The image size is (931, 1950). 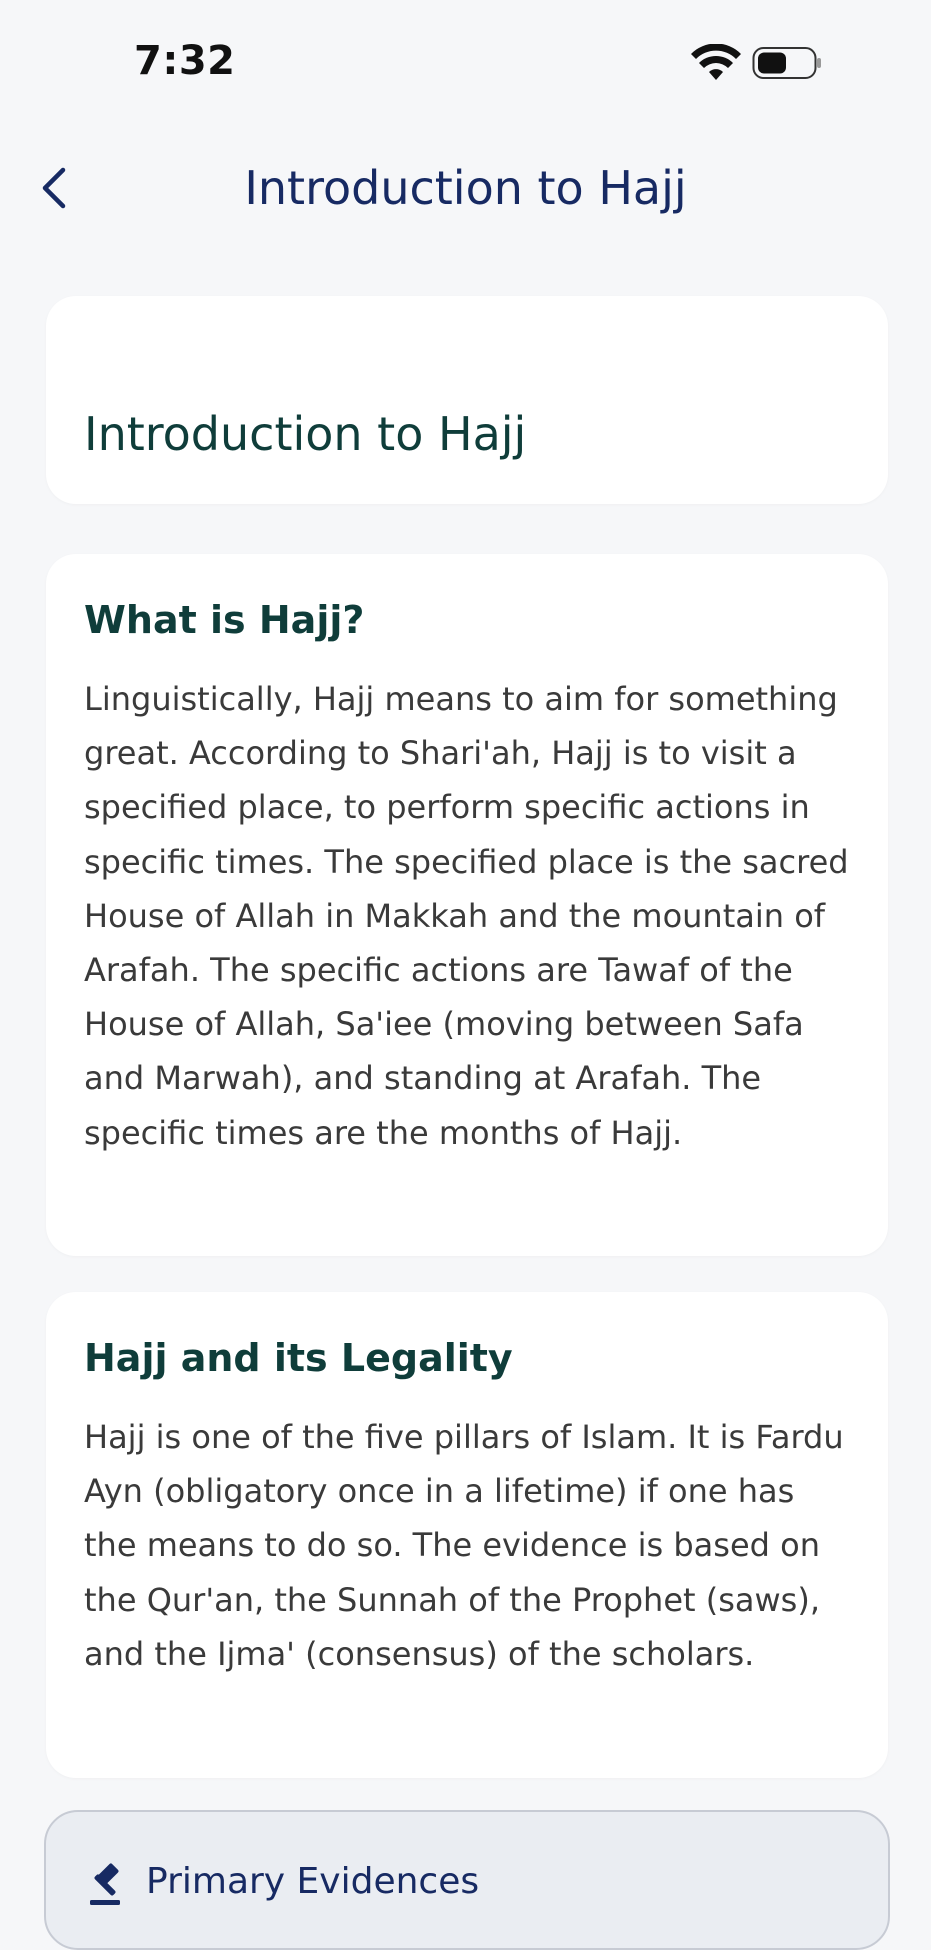 I want to click on gavel-icon, so click(x=105, y=1884).